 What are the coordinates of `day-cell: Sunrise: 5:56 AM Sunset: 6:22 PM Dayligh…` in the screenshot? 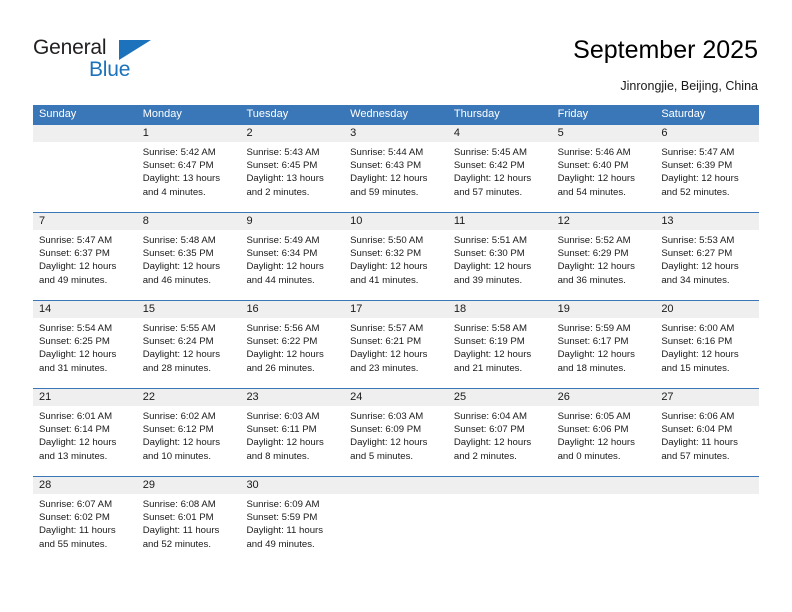 It's located at (292, 353).